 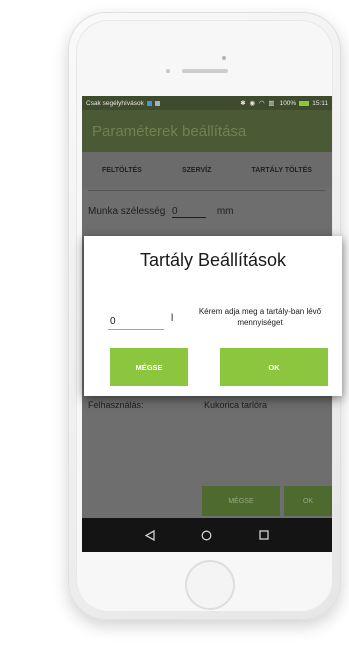 What do you see at coordinates (207, 103) in the screenshot?
I see `status-bar: Csak segélyhívások ✱ ◉ ◠ ▥ 100% 15:11` at bounding box center [207, 103].